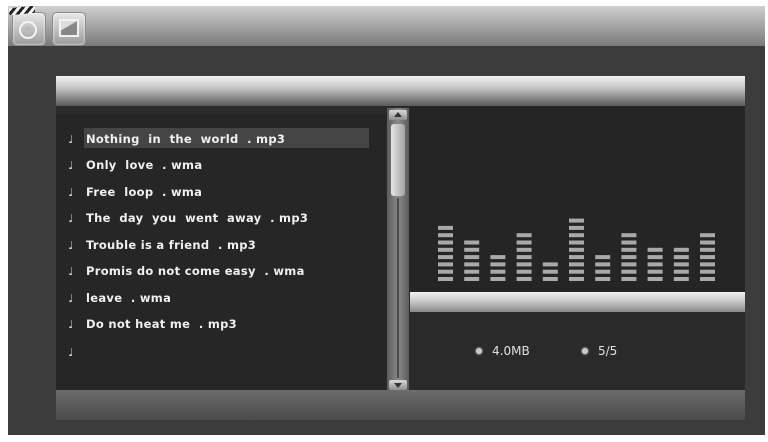  What do you see at coordinates (161, 324) in the screenshot?
I see `track-name: Do not heat me . mp3` at bounding box center [161, 324].